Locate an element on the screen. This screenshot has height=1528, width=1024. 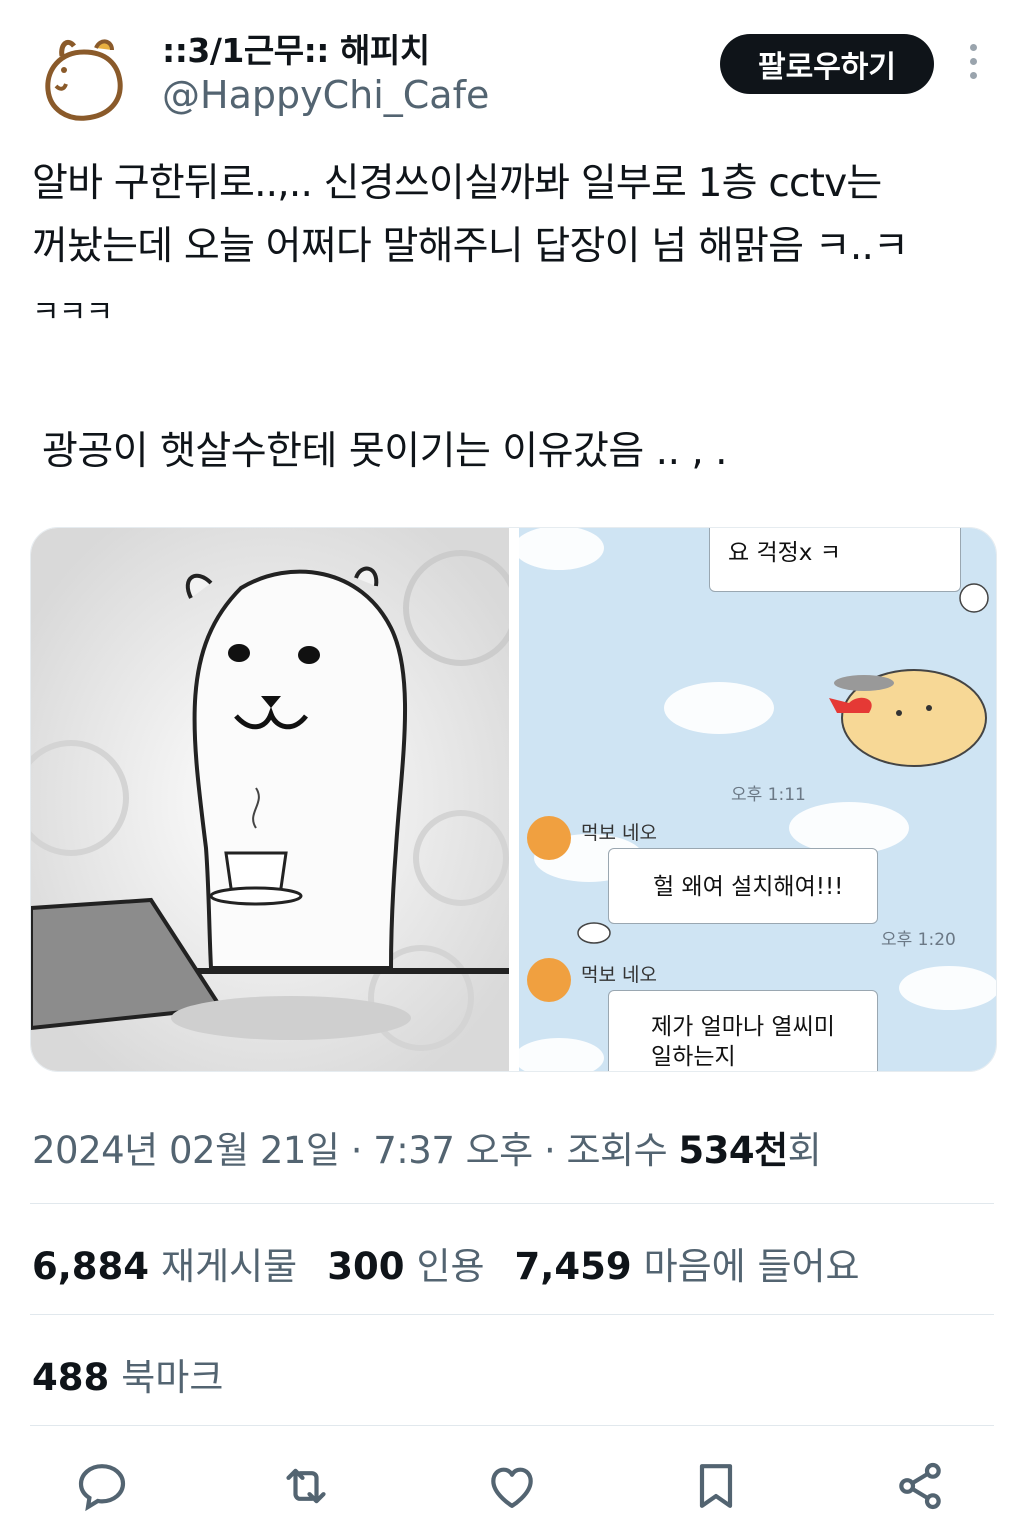
retweet-icon is located at coordinates (306, 1486).